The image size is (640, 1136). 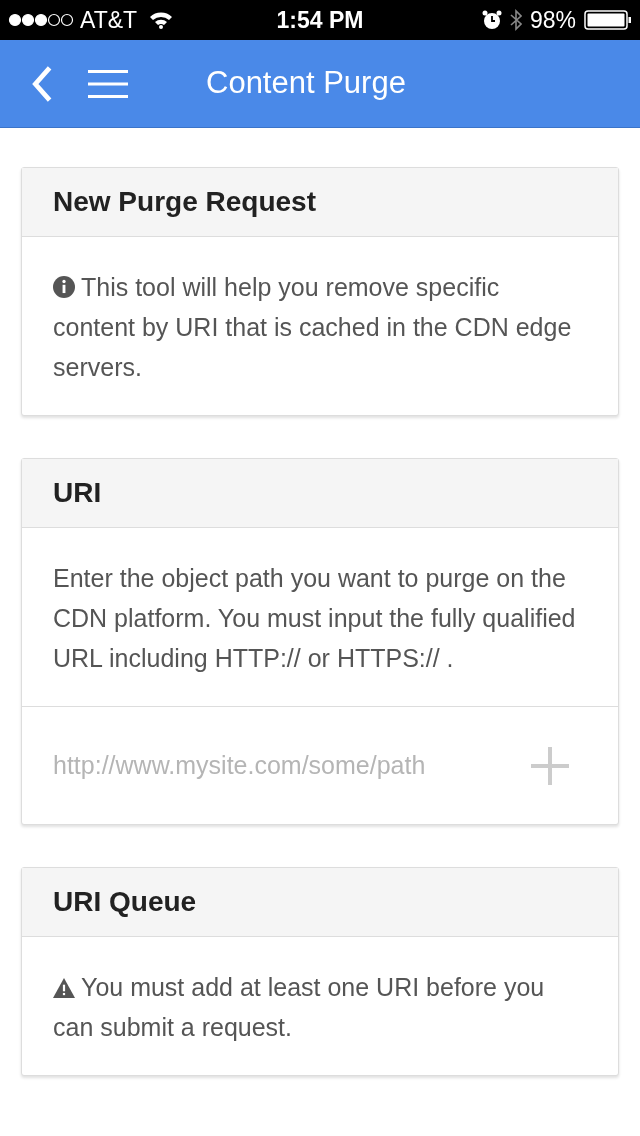 What do you see at coordinates (550, 765) in the screenshot?
I see `plus-icon` at bounding box center [550, 765].